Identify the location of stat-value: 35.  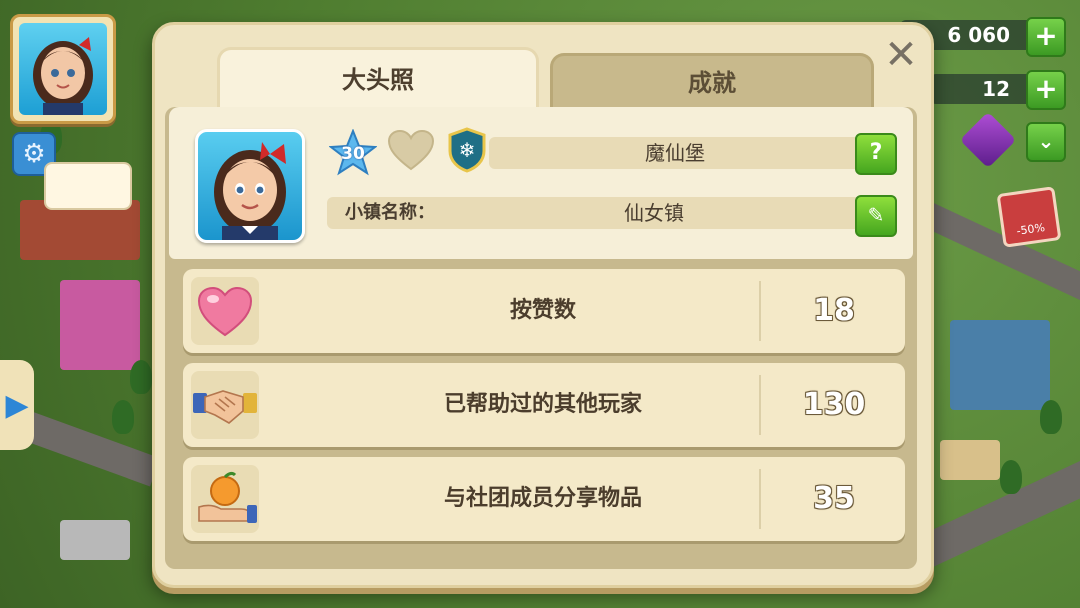
(834, 498).